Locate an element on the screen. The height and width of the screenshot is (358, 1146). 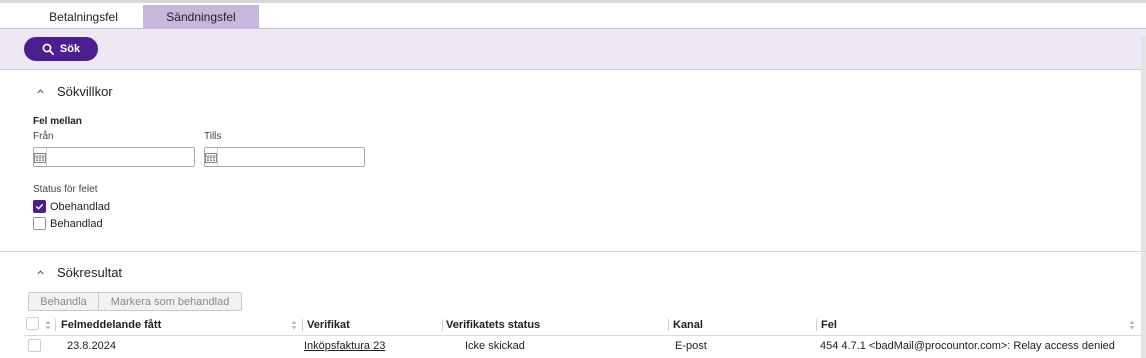
tab-sending-errors: Sändningsfel is located at coordinates (201, 16).